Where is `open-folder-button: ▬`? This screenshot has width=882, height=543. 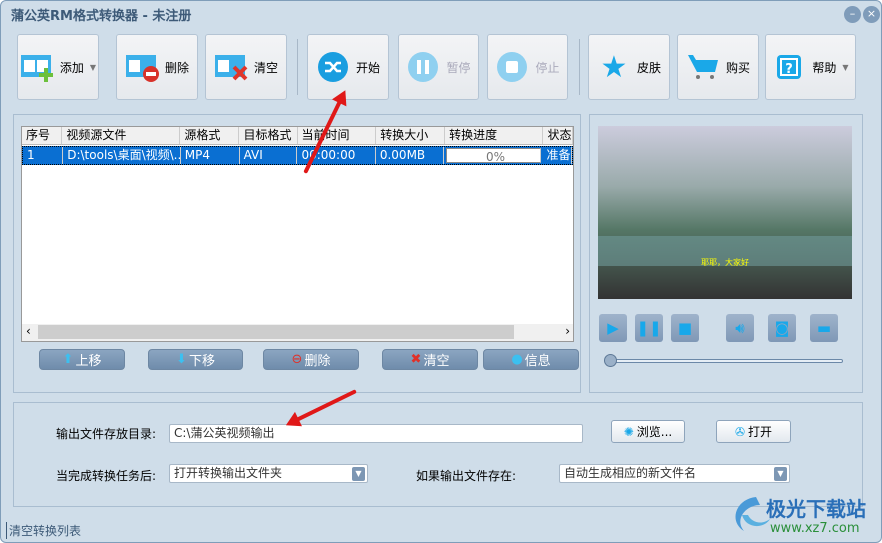 open-folder-button: ▬ is located at coordinates (824, 328).